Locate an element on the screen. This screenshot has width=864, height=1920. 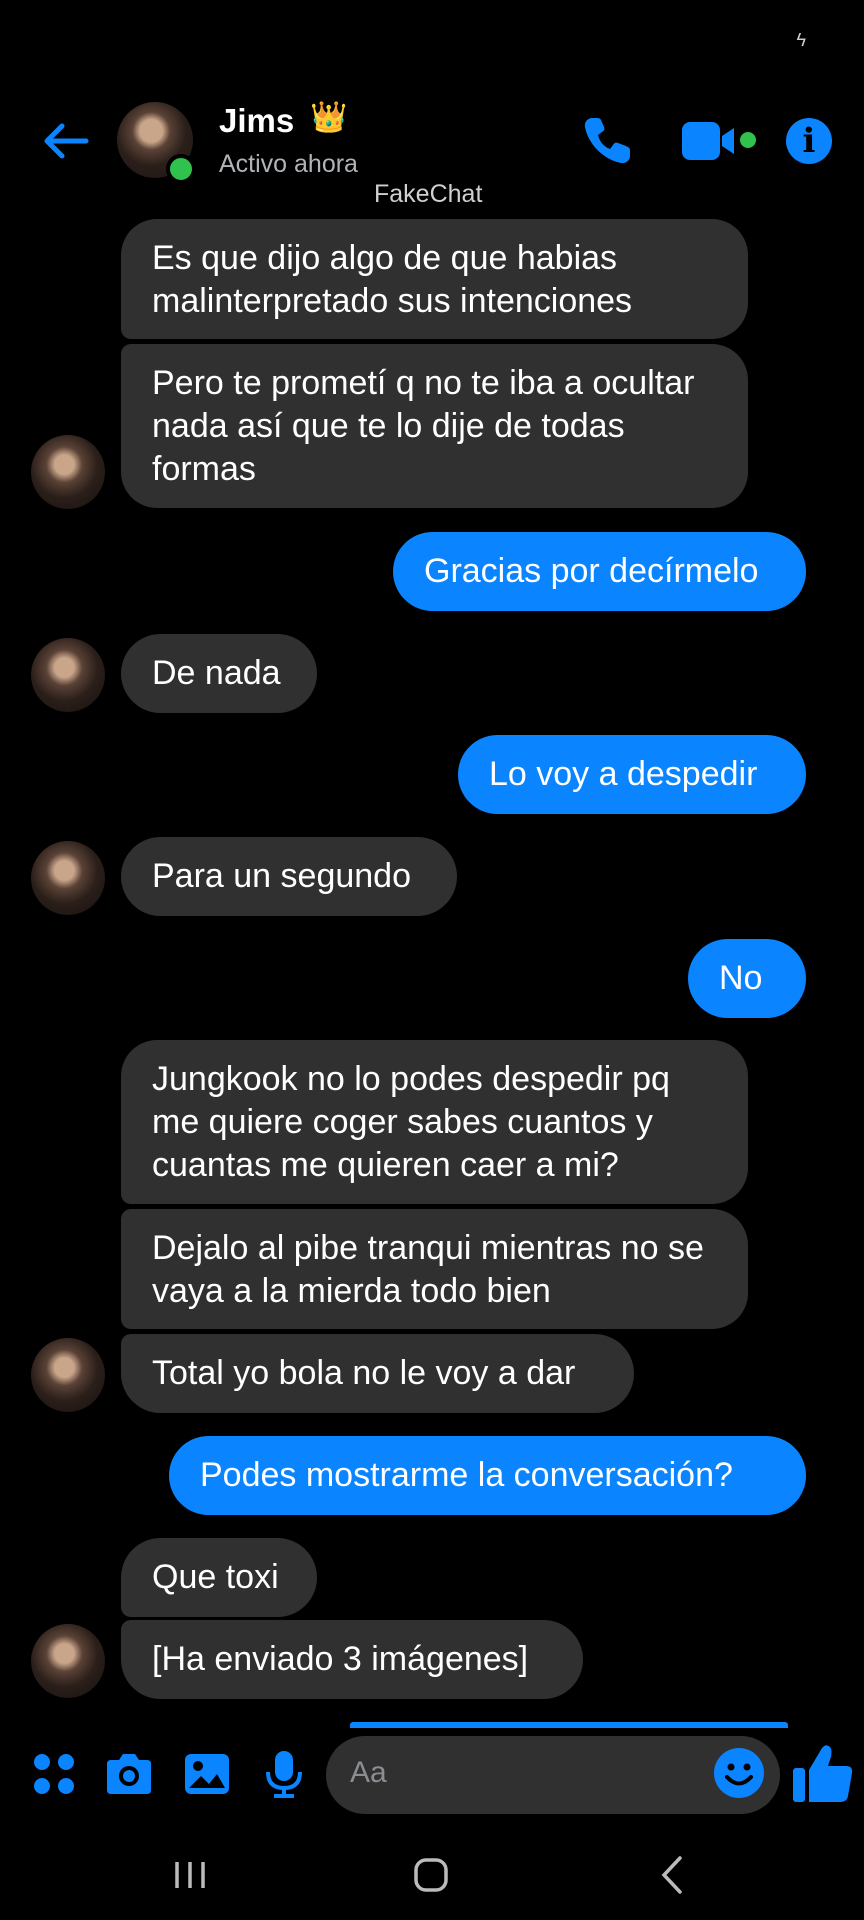
contact-name: Jims is located at coordinates (256, 121).